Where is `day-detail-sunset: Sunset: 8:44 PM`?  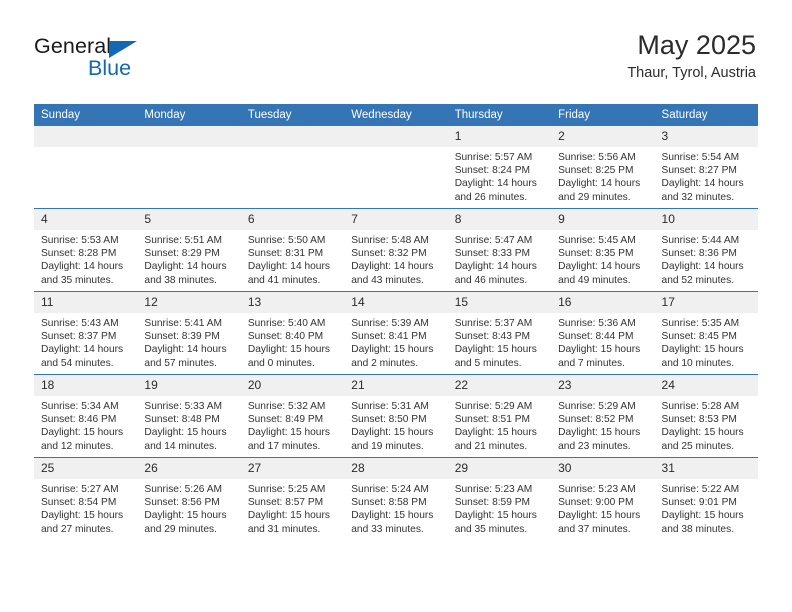 day-detail-sunset: Sunset: 8:44 PM is located at coordinates (596, 337).